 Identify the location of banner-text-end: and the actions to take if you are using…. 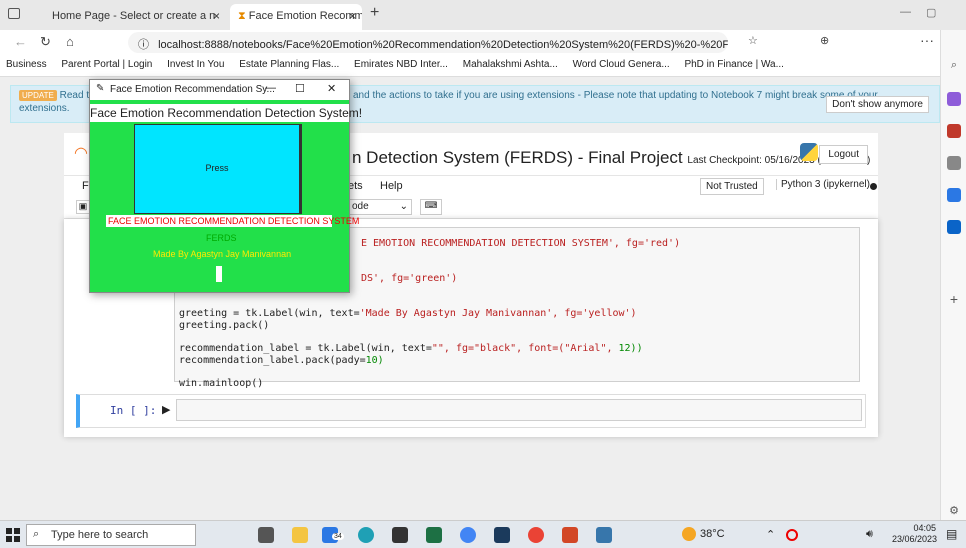
(615, 95).